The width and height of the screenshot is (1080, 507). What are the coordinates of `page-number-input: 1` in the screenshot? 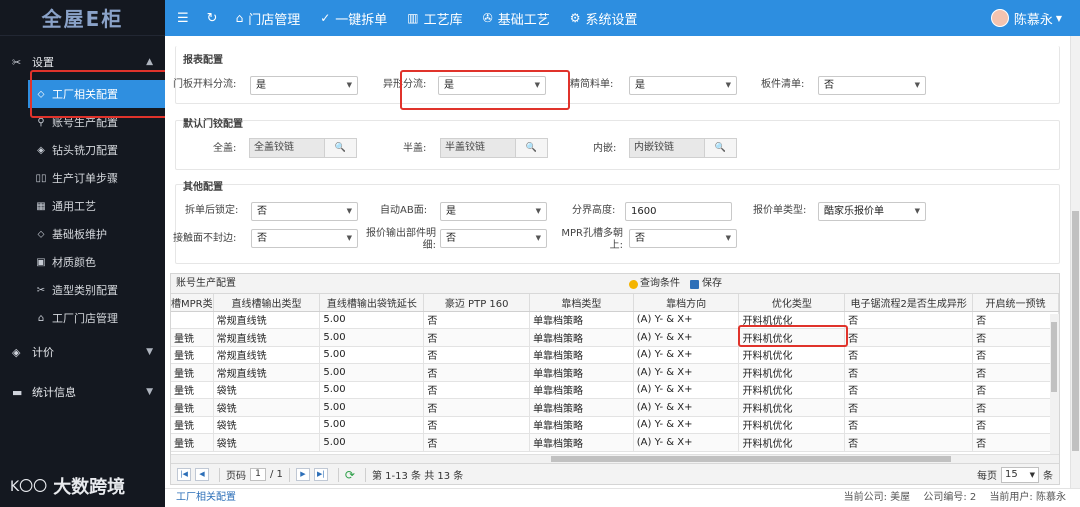 It's located at (258, 474).